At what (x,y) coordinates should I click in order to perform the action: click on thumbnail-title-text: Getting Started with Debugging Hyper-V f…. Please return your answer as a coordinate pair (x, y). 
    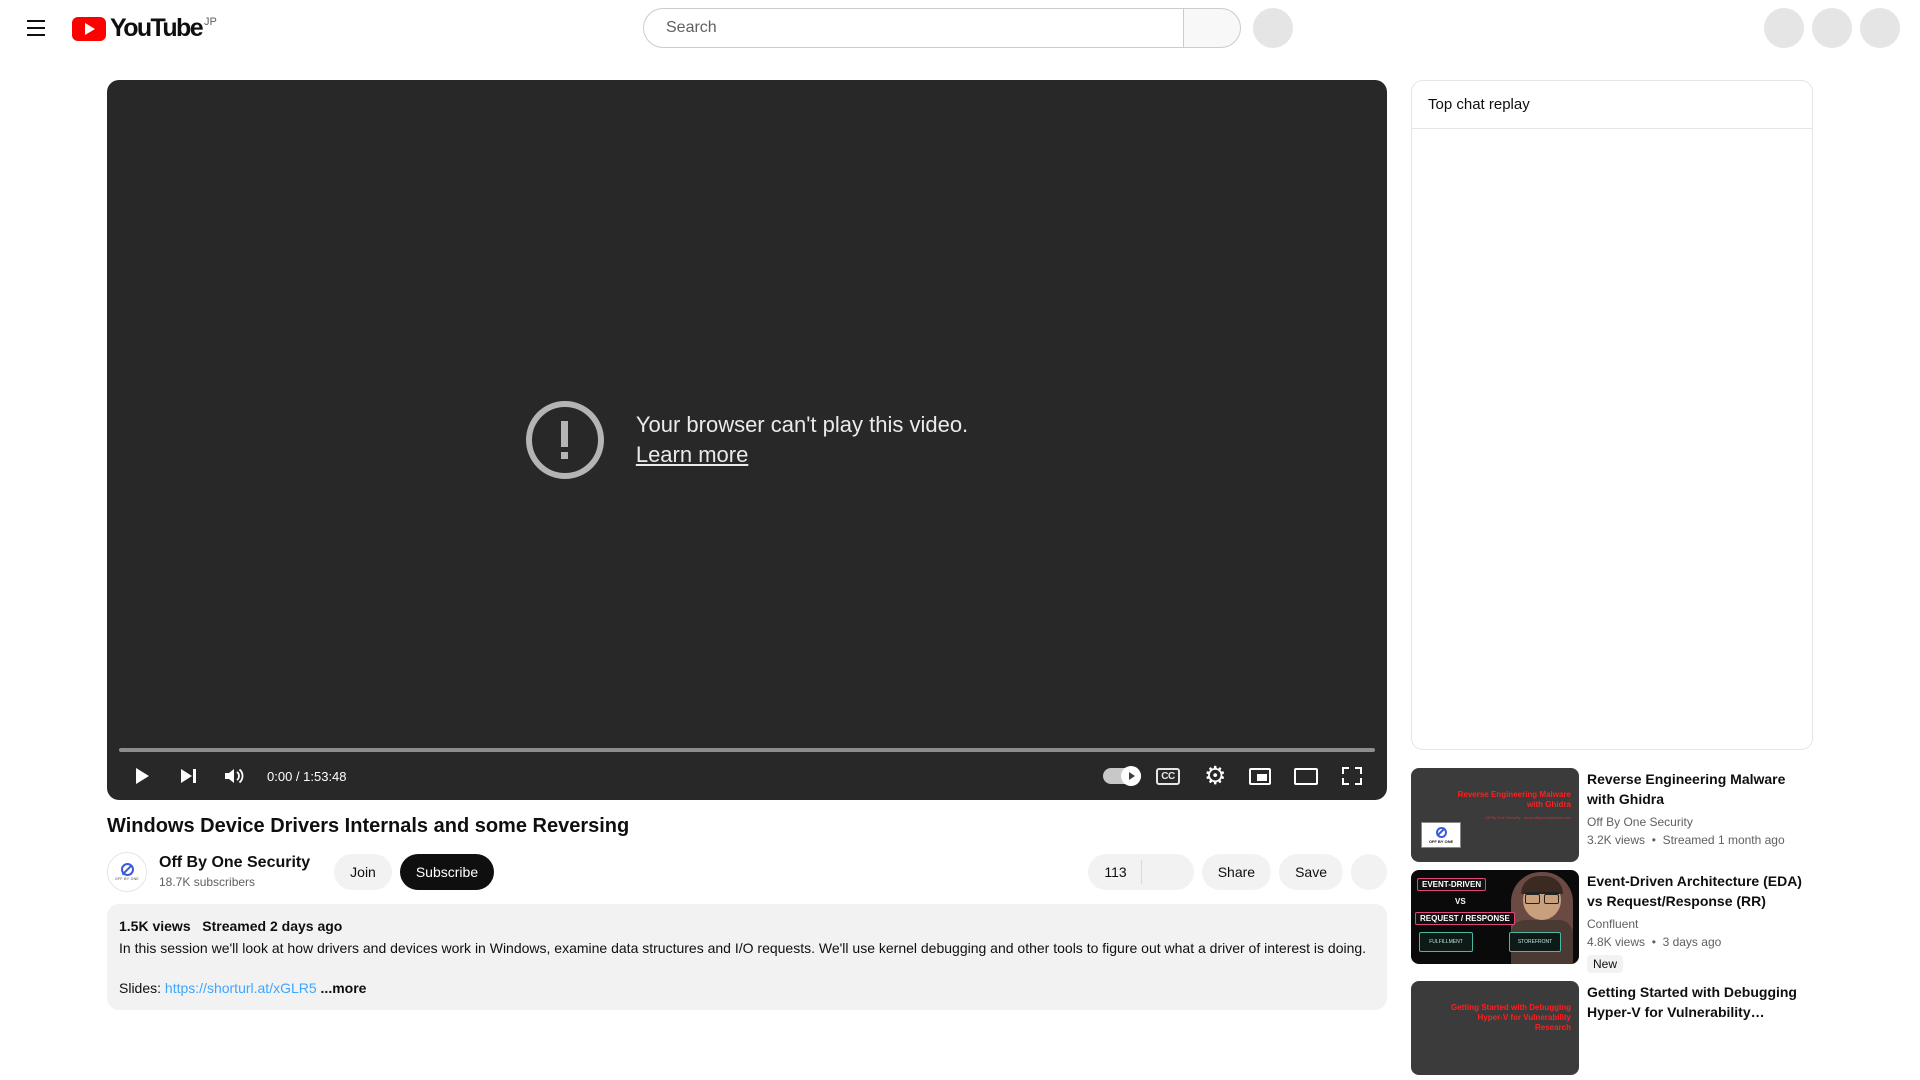
    Looking at the image, I should click on (1511, 1017).